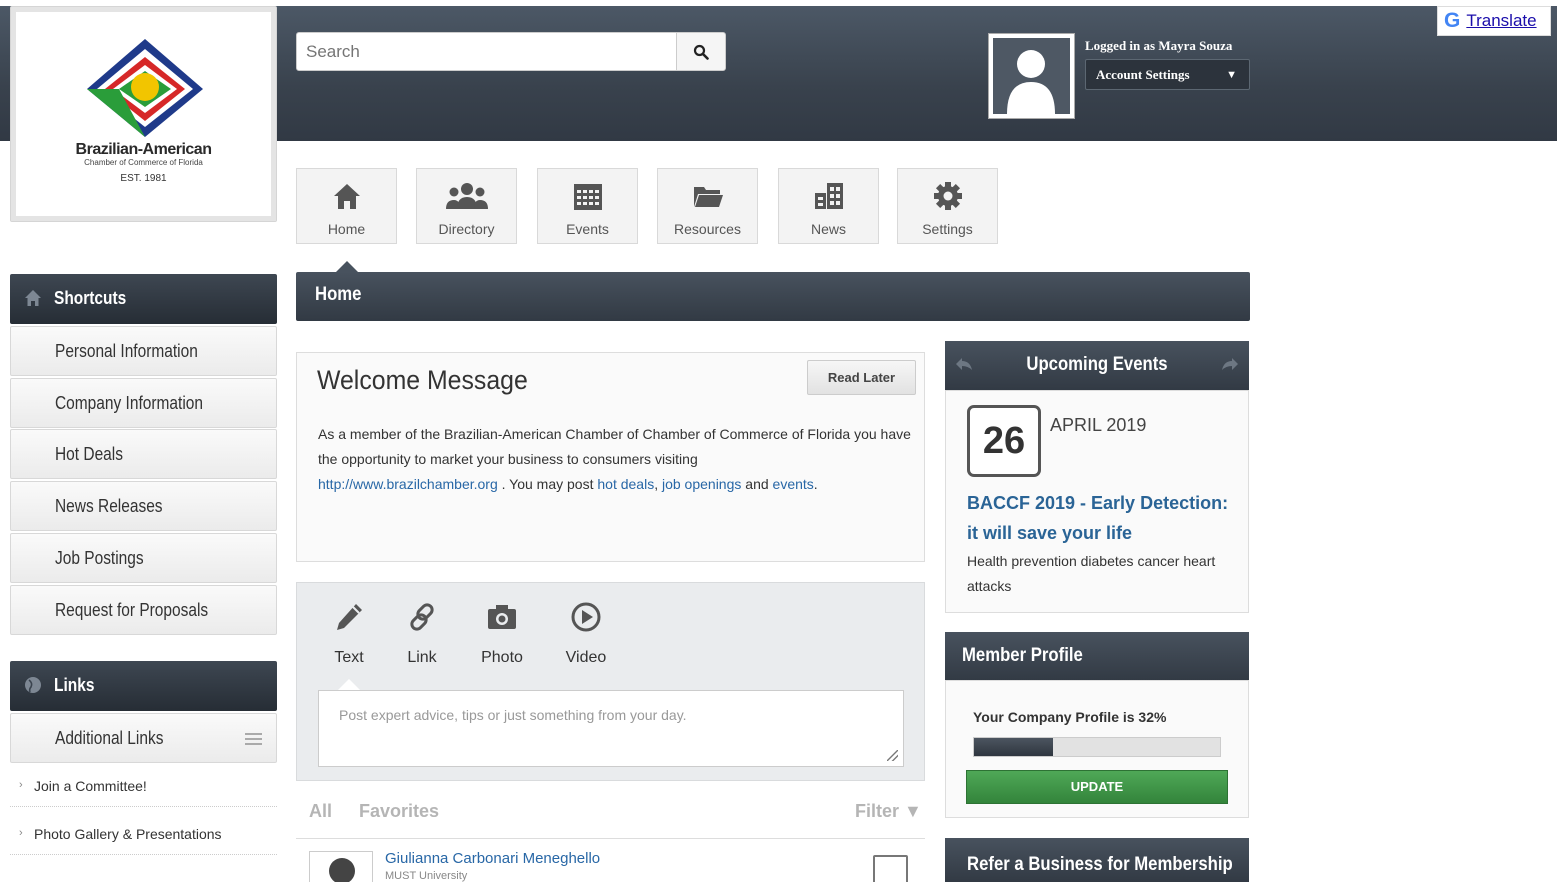 This screenshot has width=1557, height=882. What do you see at coordinates (1013, 747) in the screenshot?
I see `profile-progress-fill` at bounding box center [1013, 747].